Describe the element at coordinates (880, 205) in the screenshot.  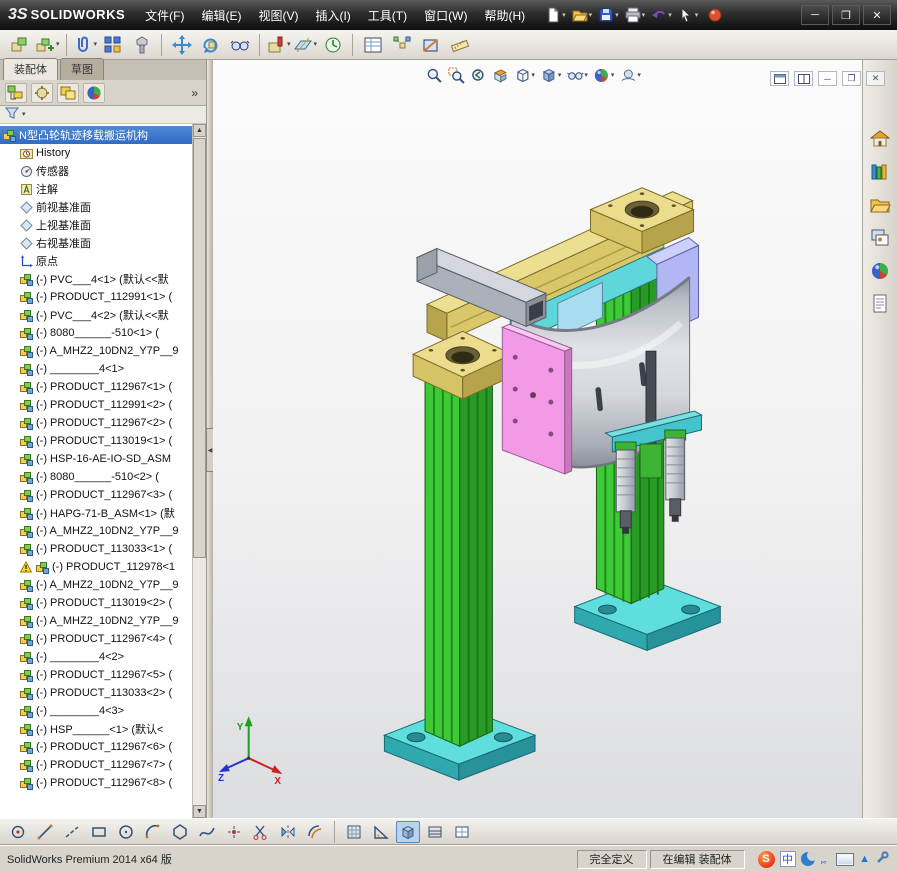
I see `file-explorer-icon` at that location.